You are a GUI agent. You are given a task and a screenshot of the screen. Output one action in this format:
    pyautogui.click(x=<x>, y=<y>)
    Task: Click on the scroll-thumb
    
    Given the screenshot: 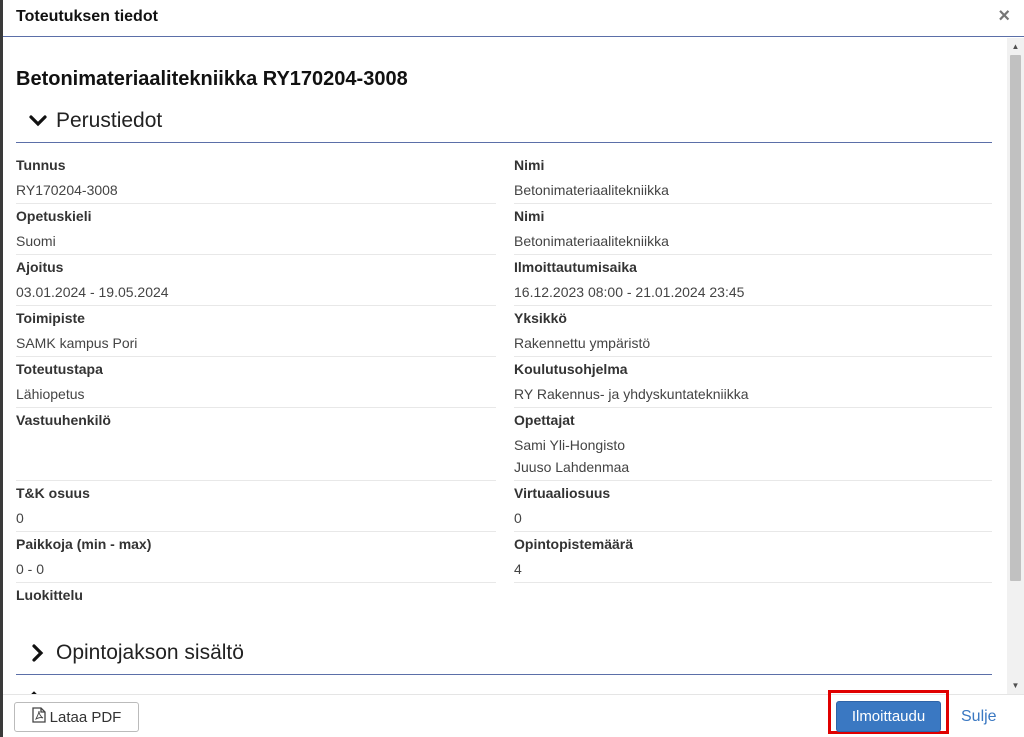 What is the action you would take?
    pyautogui.click(x=1015, y=318)
    